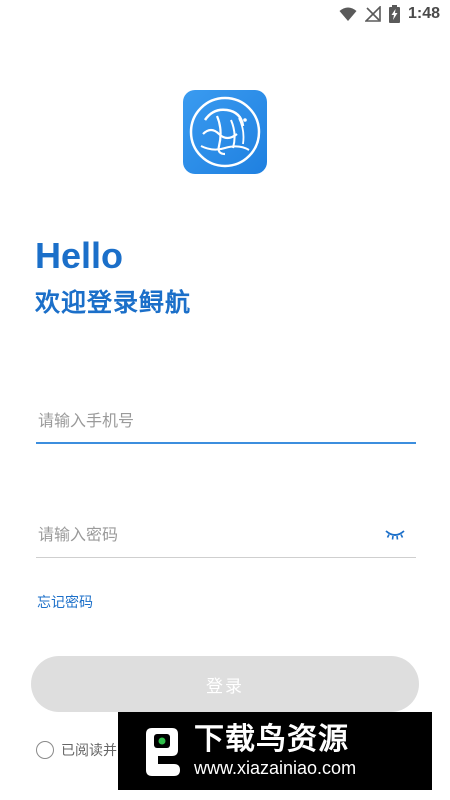  I want to click on no-signal-icon, so click(372, 14).